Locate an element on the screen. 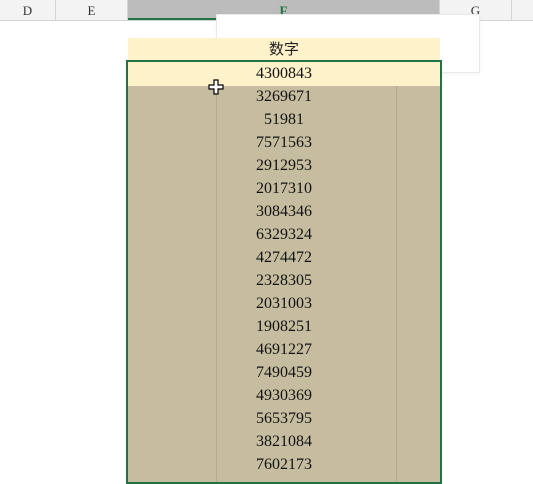  cell-value: 4691227 is located at coordinates (284, 349).